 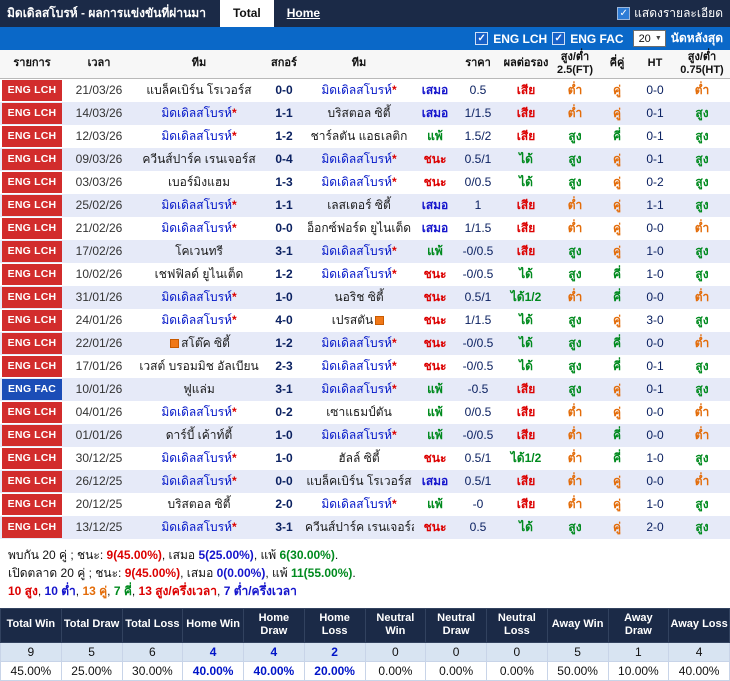 I want to click on summary-part: พบกัน 20 คู่ ; ชนะ:, so click(x=57, y=555).